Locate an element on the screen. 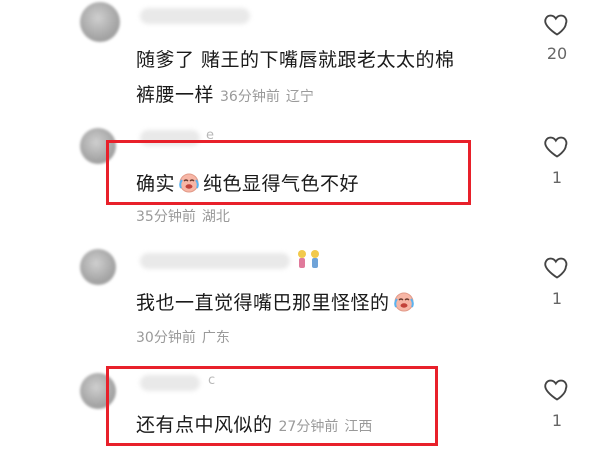 This screenshot has height=450, width=600. comment-text-part: 我也一直觉得嘴巴那里怪怪的 is located at coordinates (263, 303).